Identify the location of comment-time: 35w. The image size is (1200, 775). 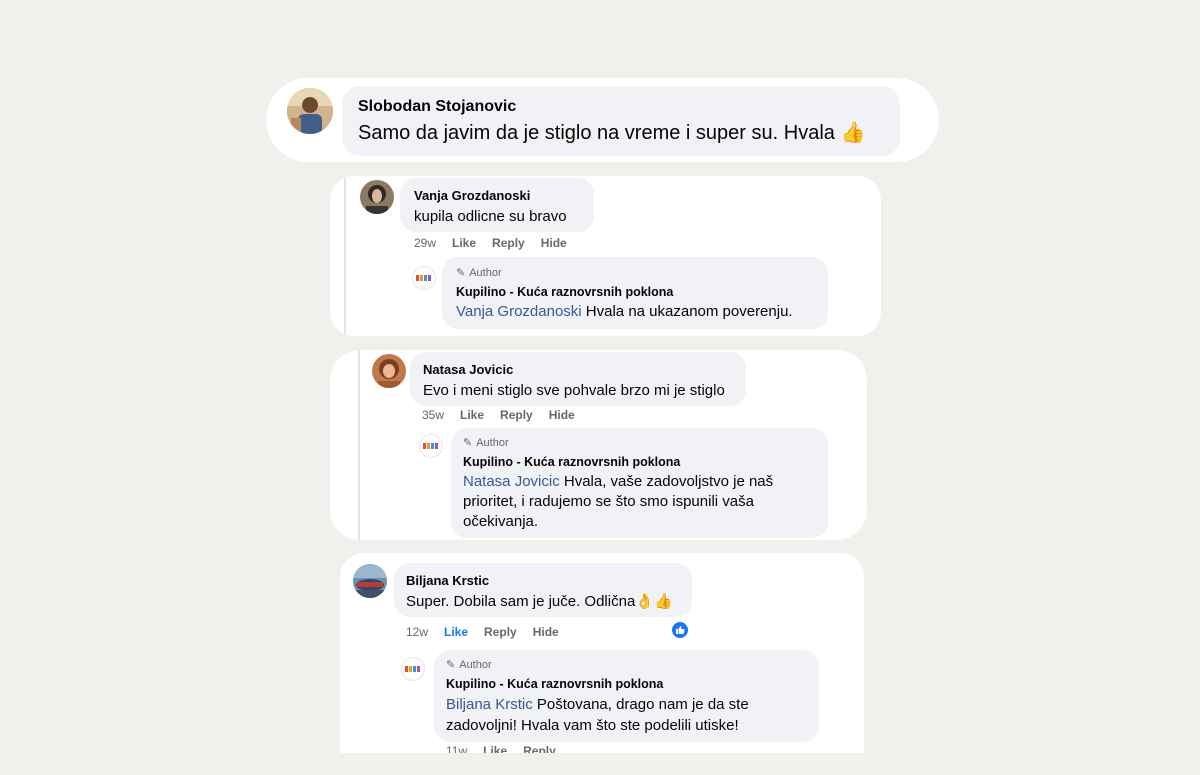
(433, 415).